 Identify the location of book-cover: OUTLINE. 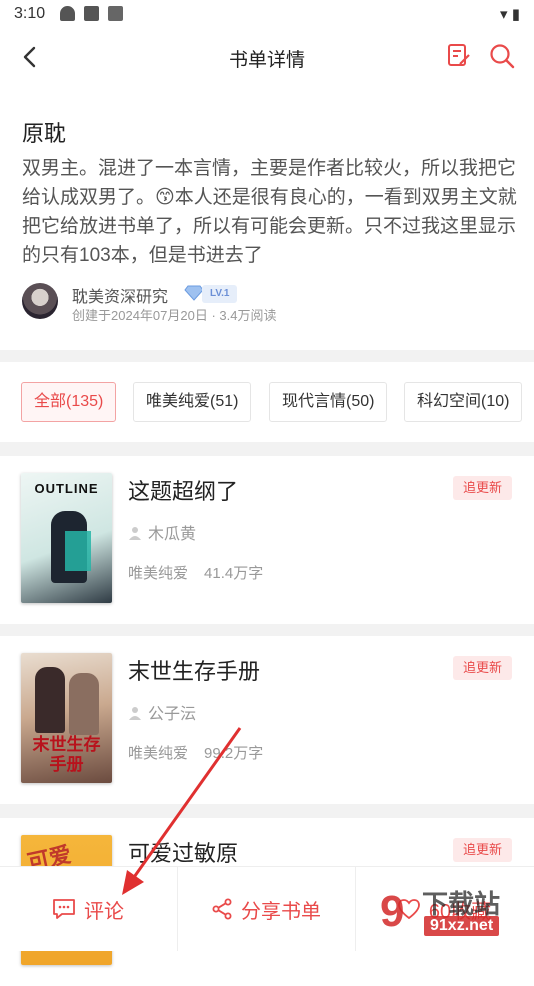
(66, 538).